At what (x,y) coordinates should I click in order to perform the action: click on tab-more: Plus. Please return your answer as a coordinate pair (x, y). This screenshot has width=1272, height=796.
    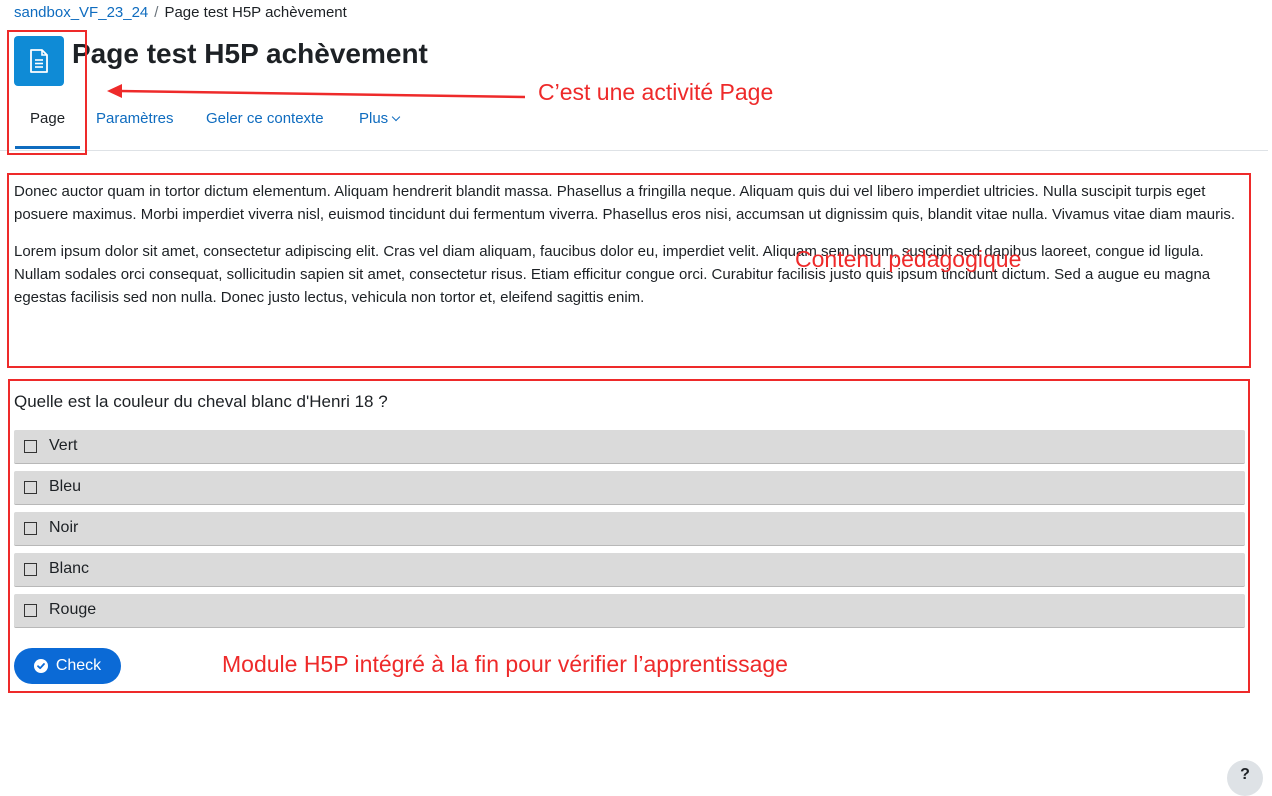
    Looking at the image, I should click on (380, 119).